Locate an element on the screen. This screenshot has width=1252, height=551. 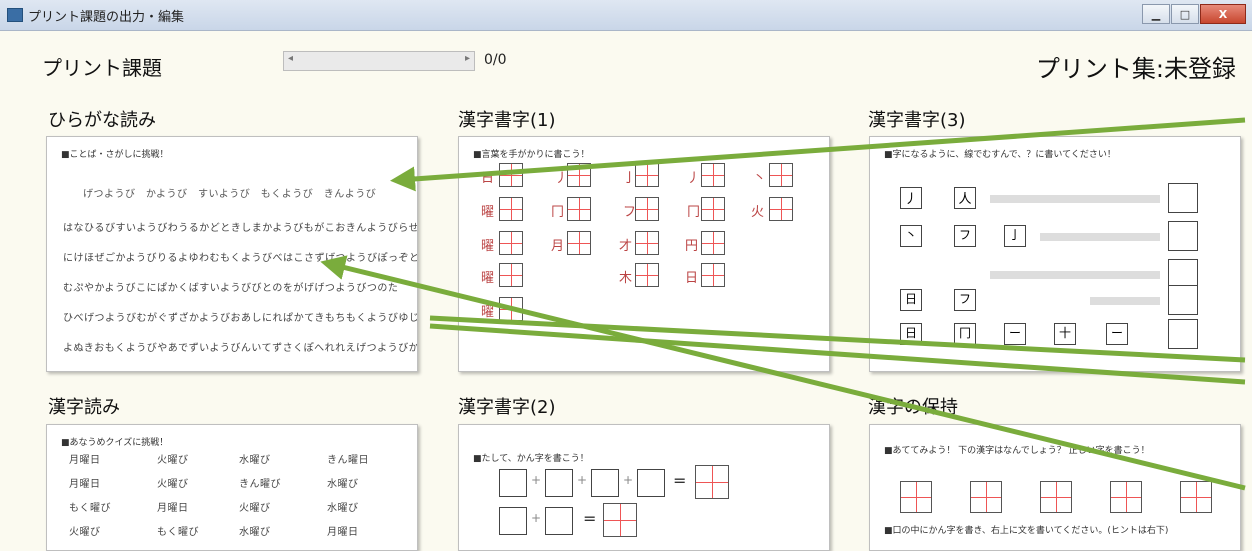
maximize-button: □ is located at coordinates (1185, 14).